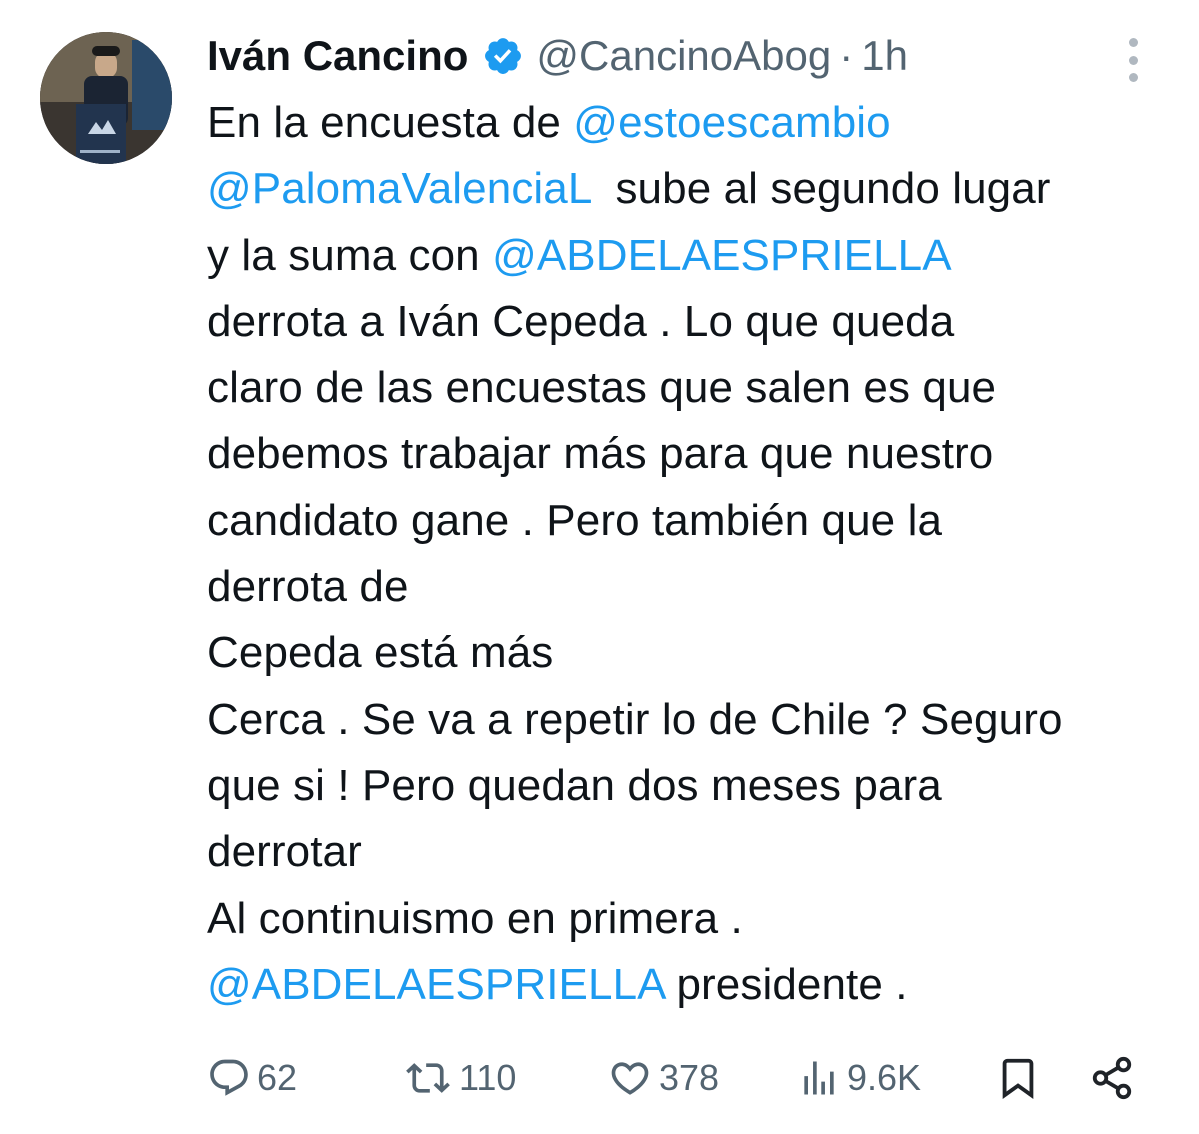 Image resolution: width=1199 pixels, height=1134 pixels. I want to click on tweet-text-segment: presidente ., so click(786, 984).